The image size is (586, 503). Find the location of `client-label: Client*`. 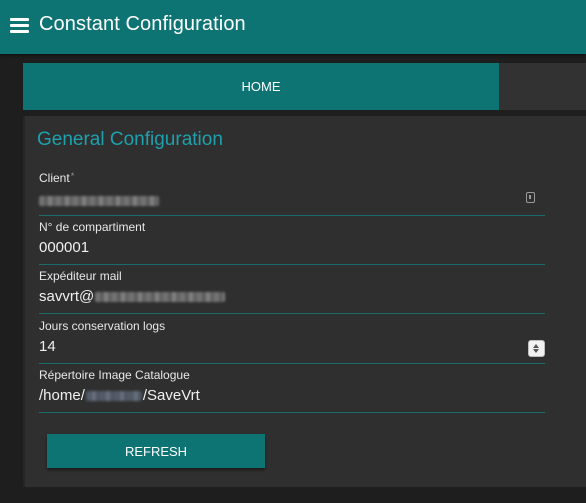

client-label: Client* is located at coordinates (57, 178).